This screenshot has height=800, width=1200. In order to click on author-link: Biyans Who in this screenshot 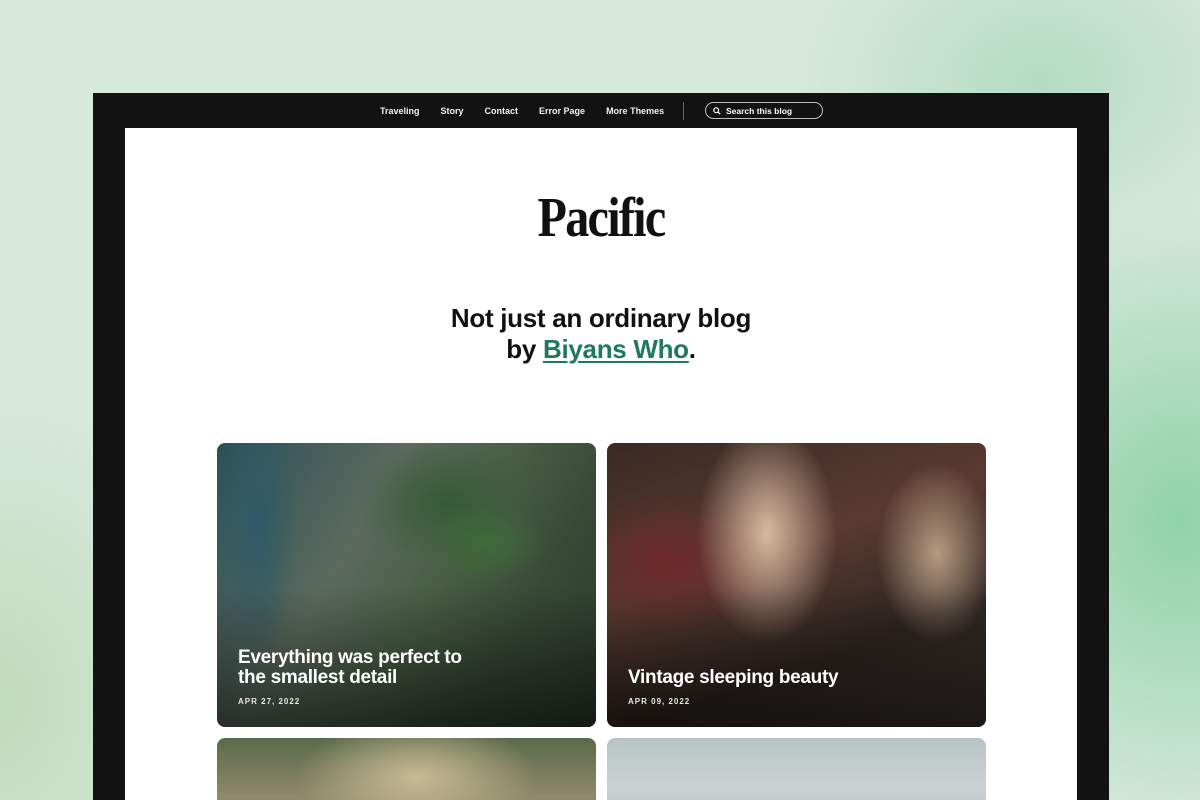, I will do `click(616, 349)`.